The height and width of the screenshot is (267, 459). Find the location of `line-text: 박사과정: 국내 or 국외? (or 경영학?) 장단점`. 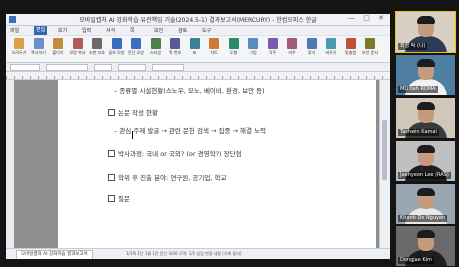

line-text: 박사과정: 국내 or 국외? (or 경영학?) 장단점 is located at coordinates (180, 154).